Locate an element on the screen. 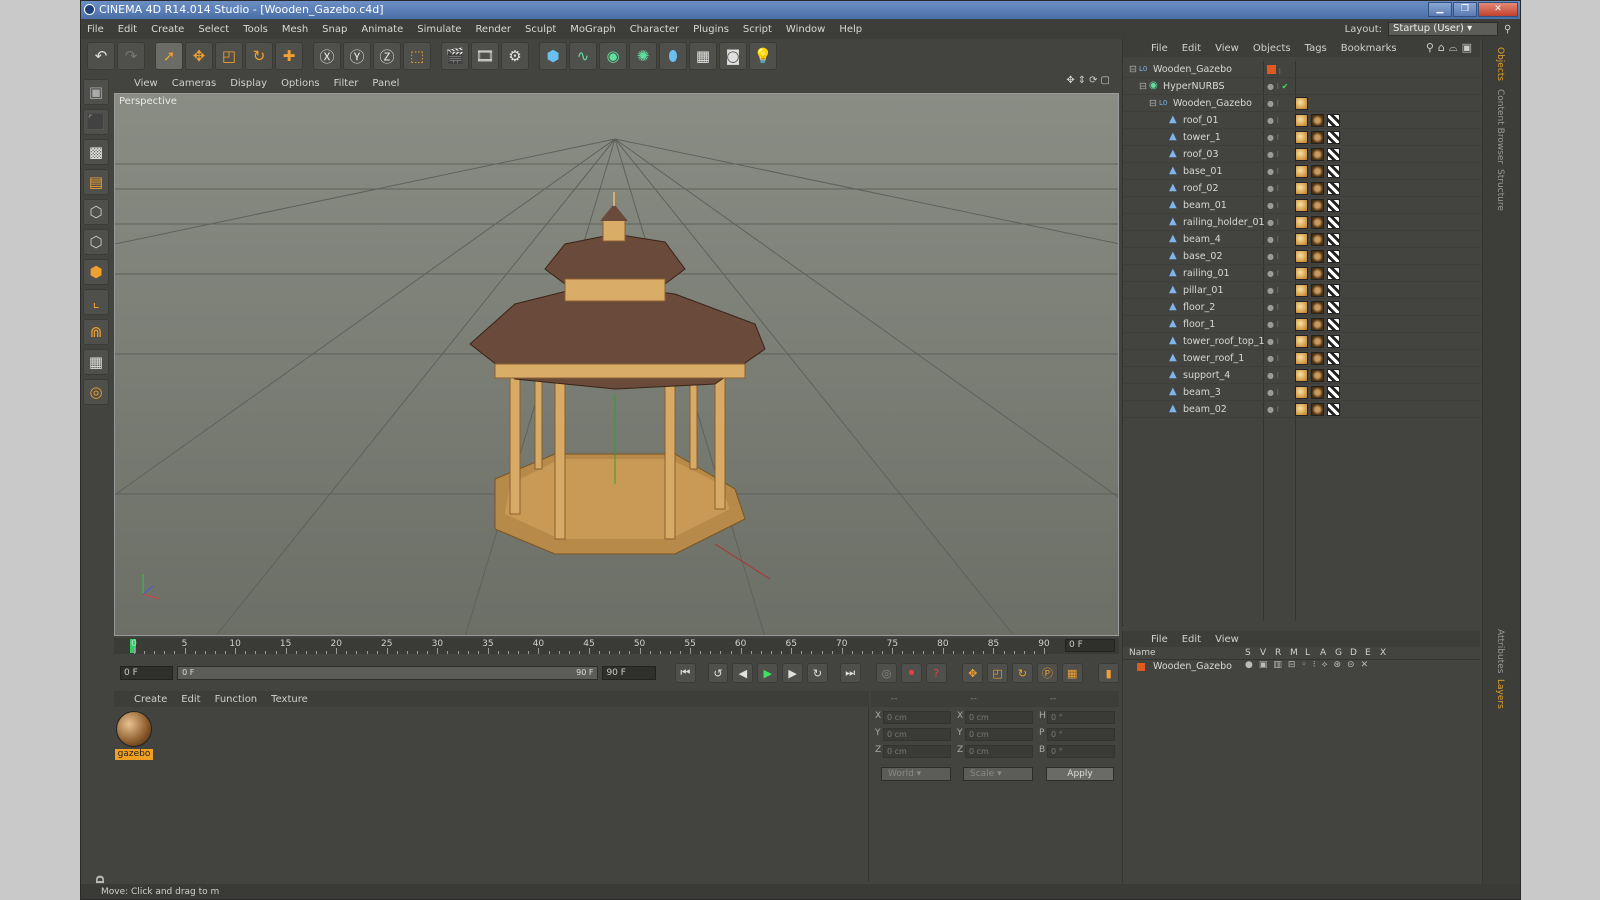 The width and height of the screenshot is (1600, 900). size-y-field: 0 cm is located at coordinates (999, 734).